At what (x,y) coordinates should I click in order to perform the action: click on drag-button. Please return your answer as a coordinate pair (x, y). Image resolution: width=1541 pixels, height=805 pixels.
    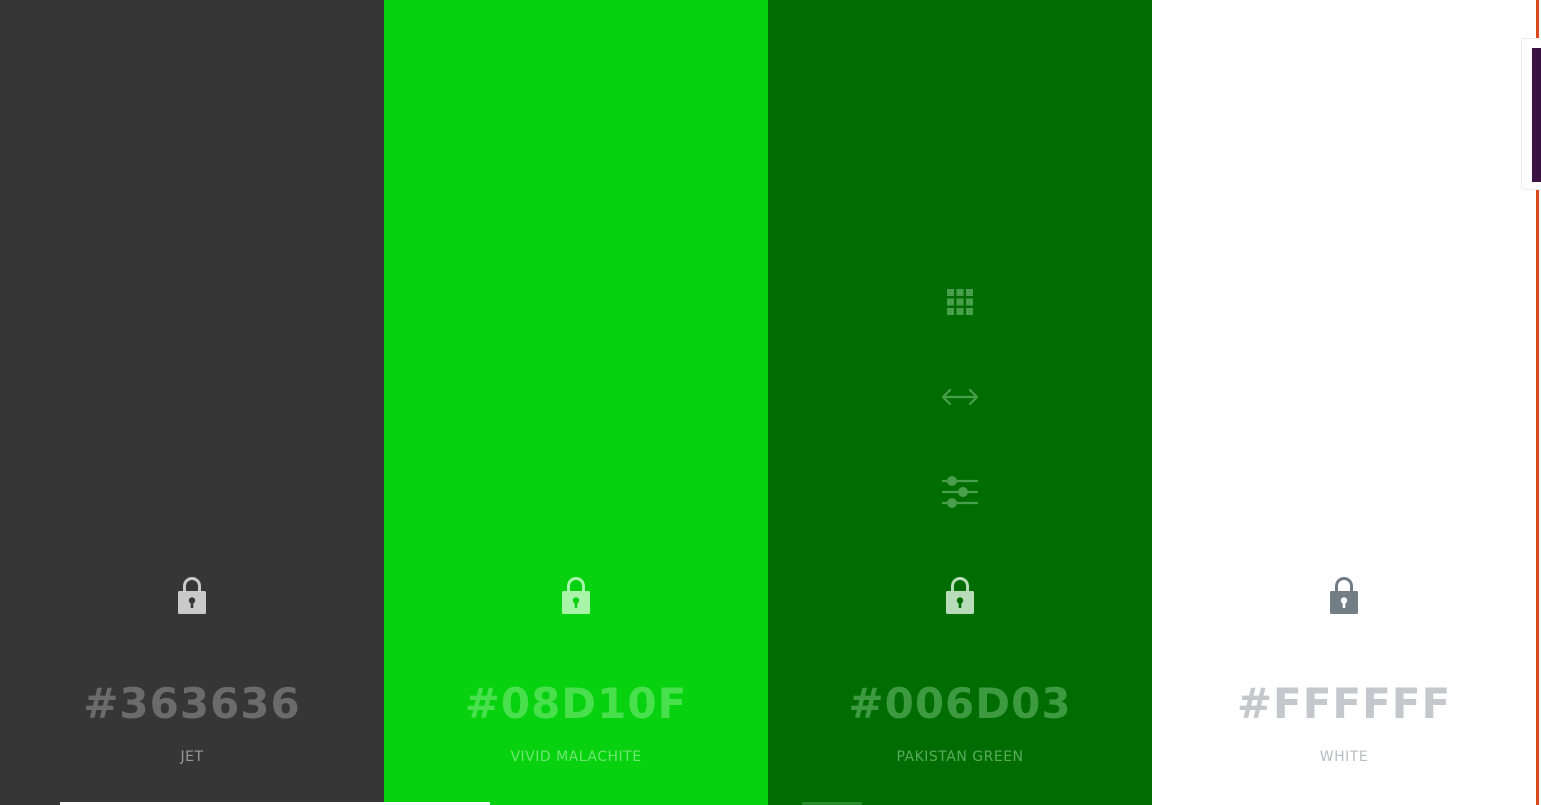
    Looking at the image, I should click on (960, 397).